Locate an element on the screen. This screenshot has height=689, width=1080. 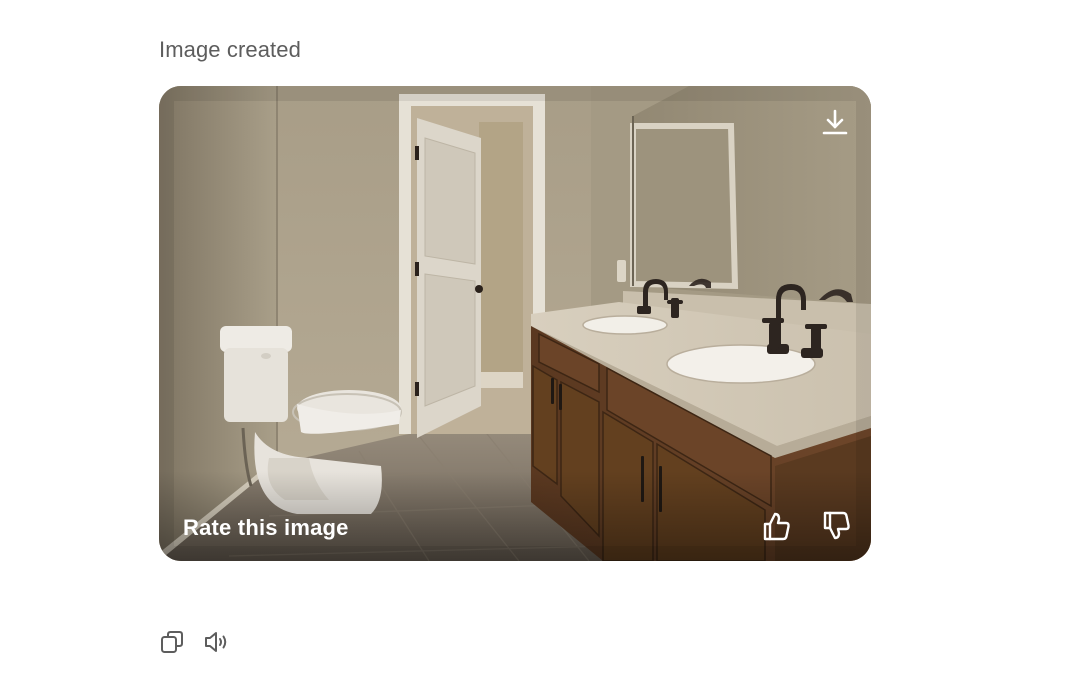
image-created-label: Image created is located at coordinates (230, 49).